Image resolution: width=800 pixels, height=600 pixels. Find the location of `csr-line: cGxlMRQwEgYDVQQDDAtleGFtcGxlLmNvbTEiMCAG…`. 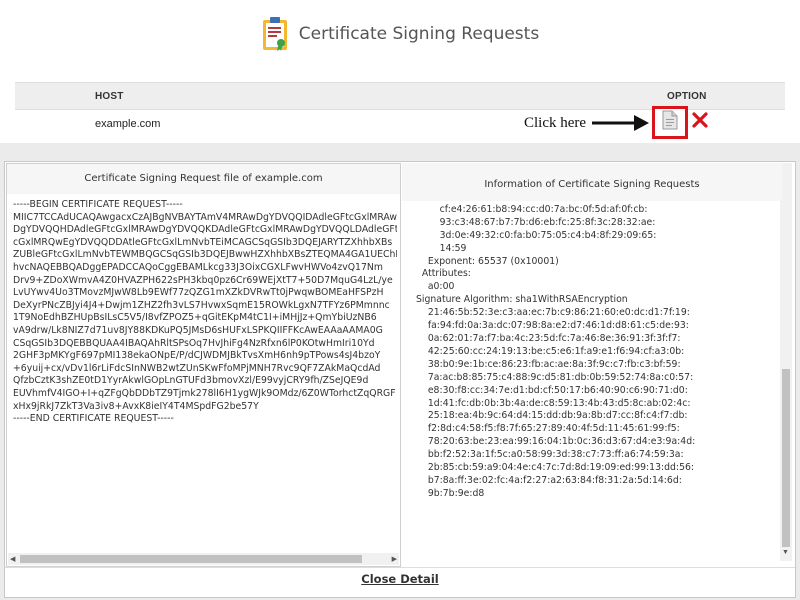

csr-line: cGxlMRQwEgYDVQQDDAtleGFtcGxlLmNvbTEiMCAG… is located at coordinates (203, 242).